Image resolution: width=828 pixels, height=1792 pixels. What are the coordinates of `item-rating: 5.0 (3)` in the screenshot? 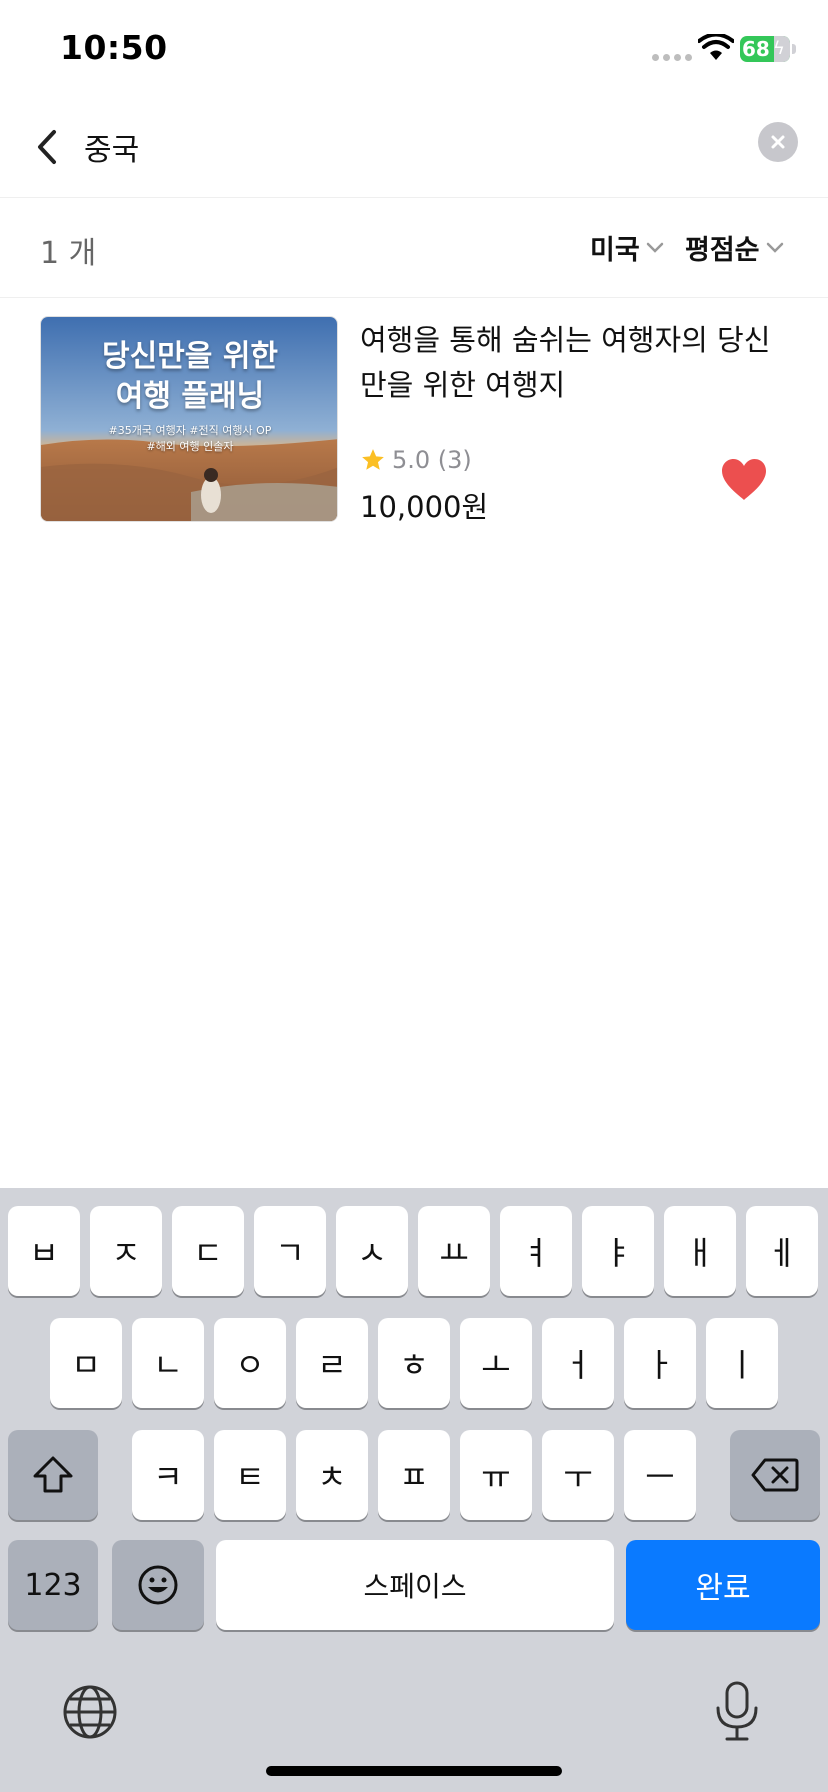 It's located at (416, 460).